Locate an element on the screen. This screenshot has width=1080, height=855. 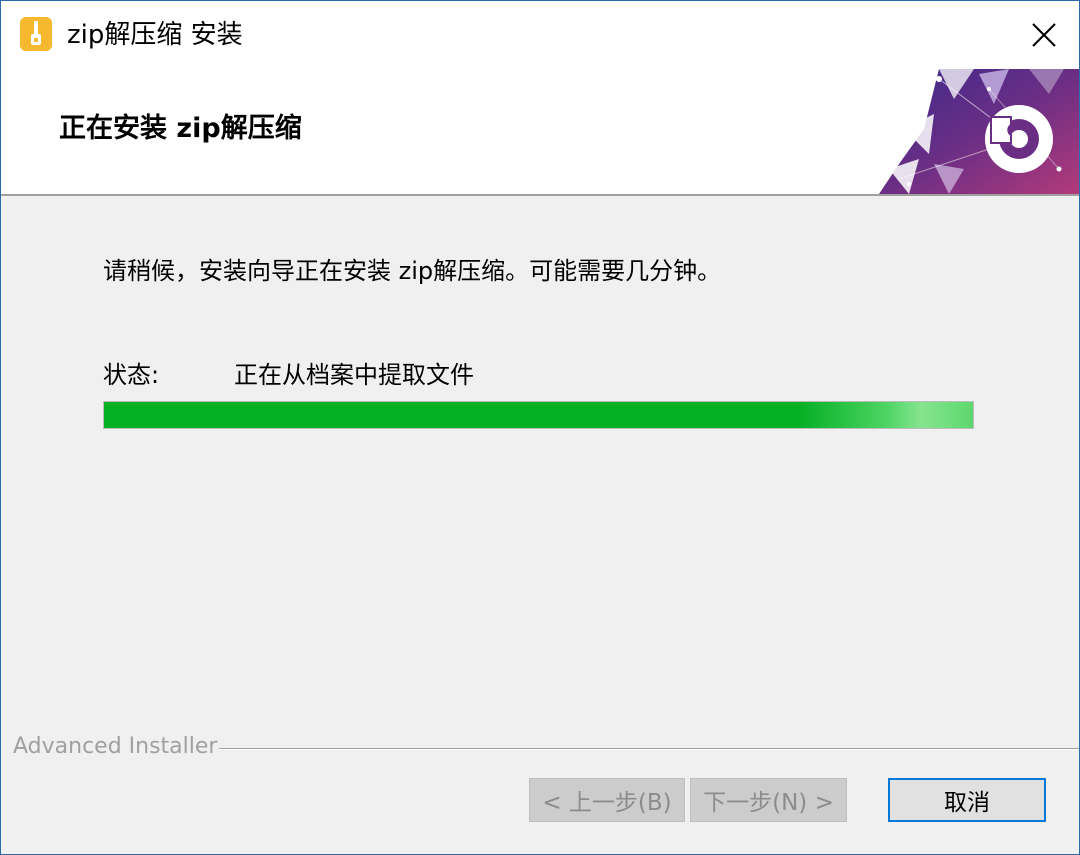
close-icon is located at coordinates (1044, 35).